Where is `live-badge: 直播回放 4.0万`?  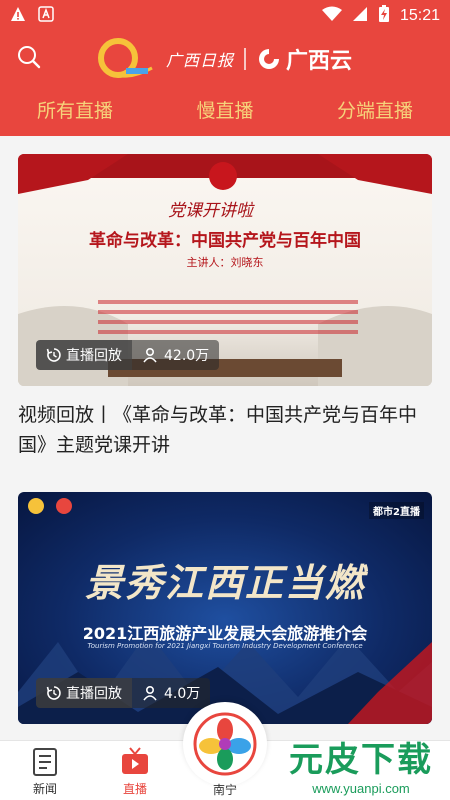 live-badge: 直播回放 4.0万 is located at coordinates (123, 693).